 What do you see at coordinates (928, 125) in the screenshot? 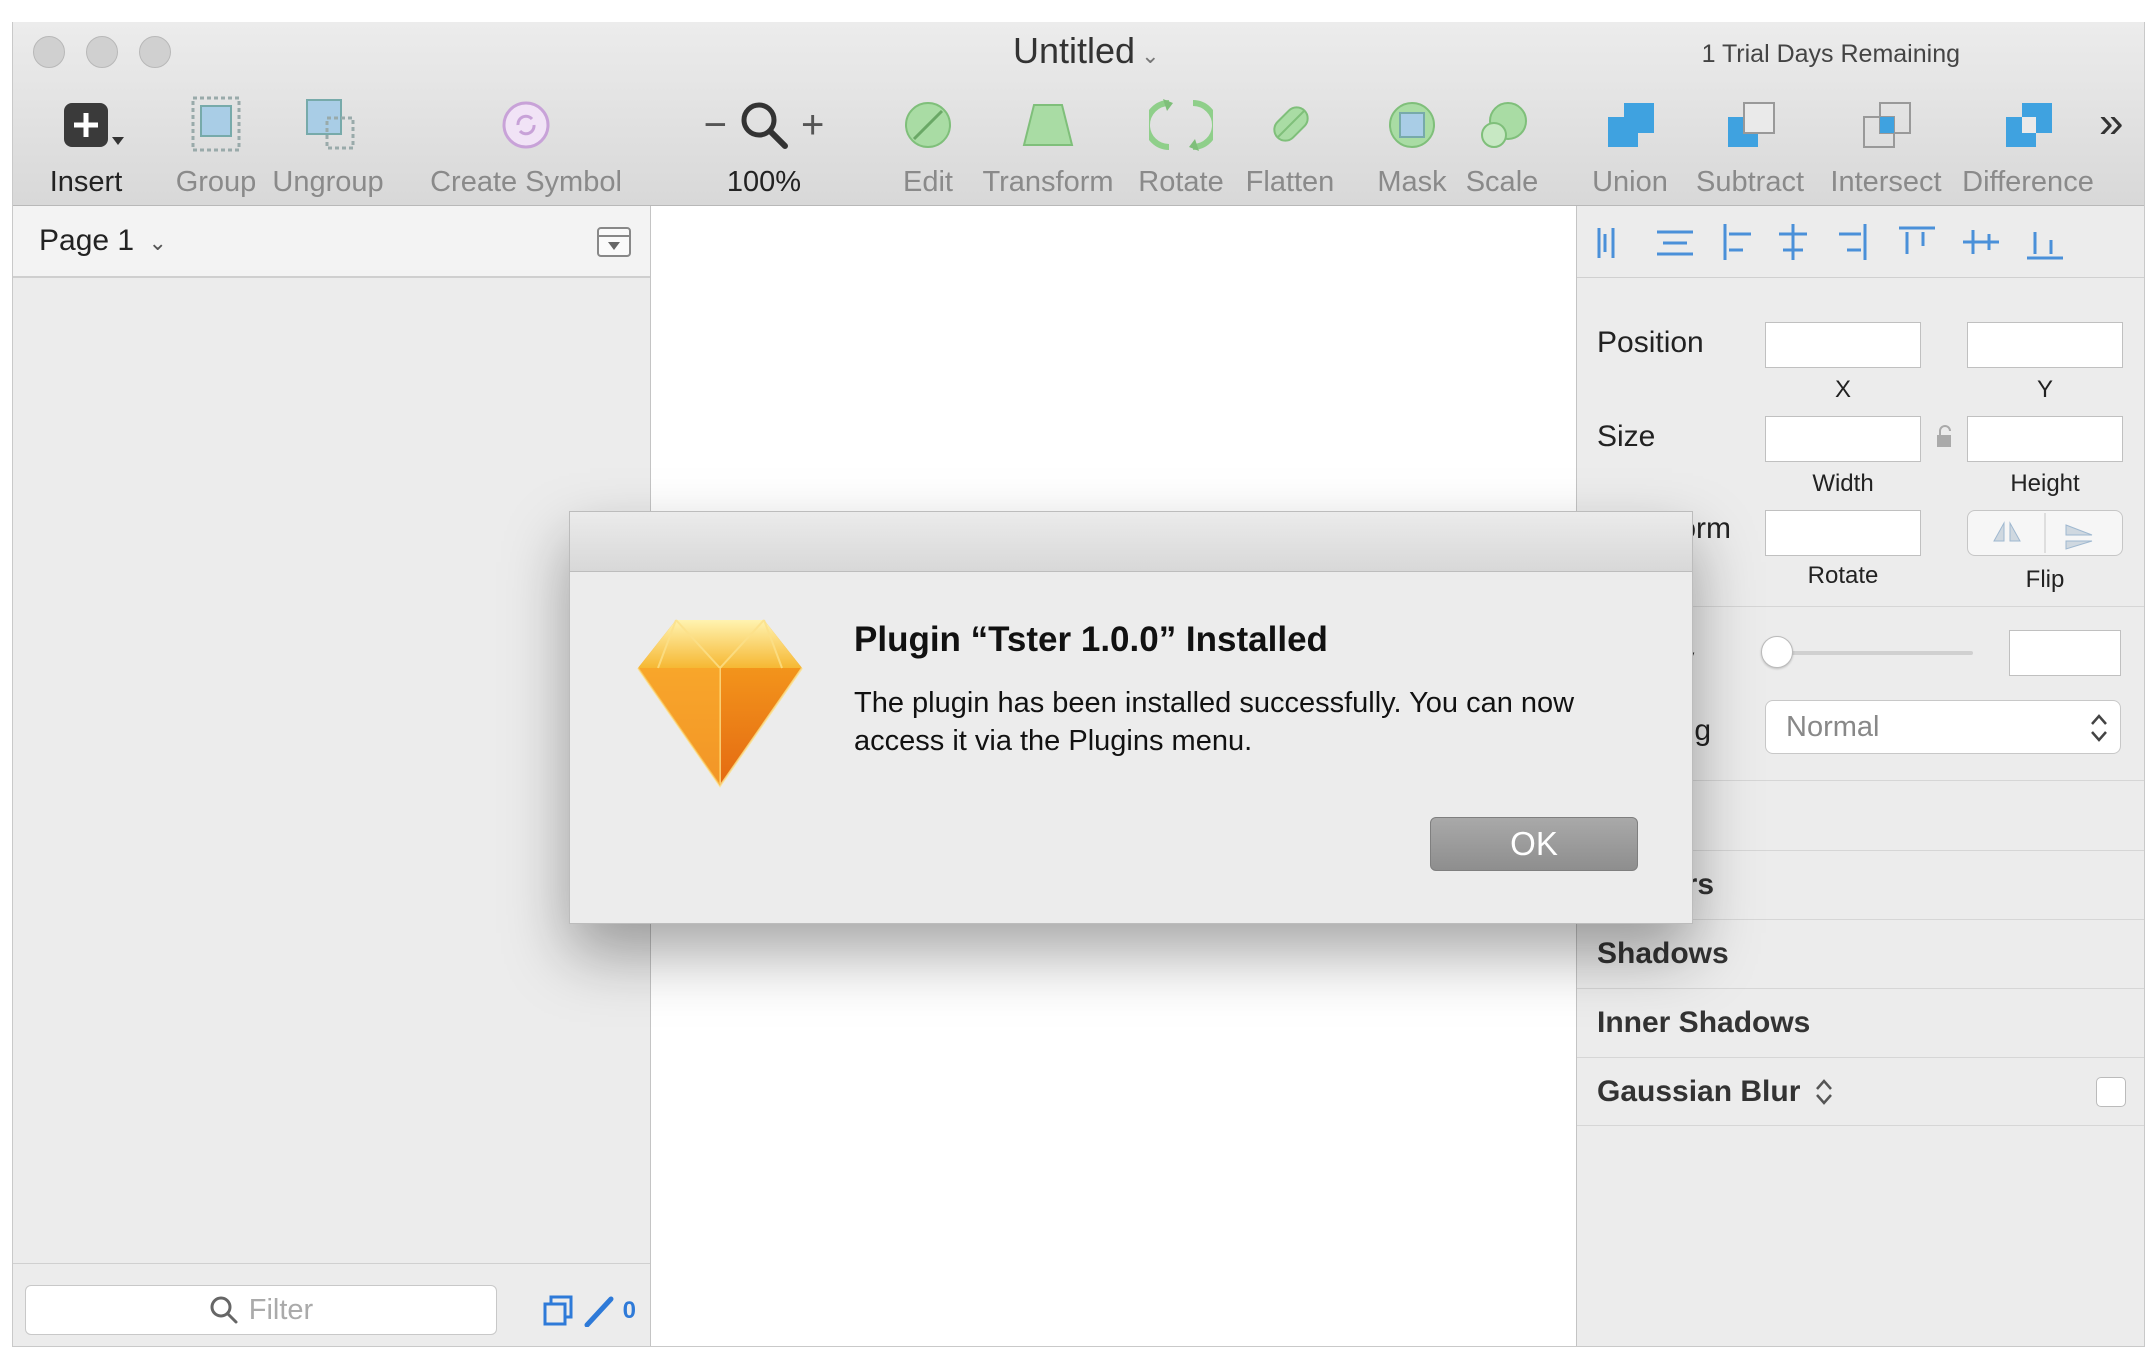
I see `edit-icon` at bounding box center [928, 125].